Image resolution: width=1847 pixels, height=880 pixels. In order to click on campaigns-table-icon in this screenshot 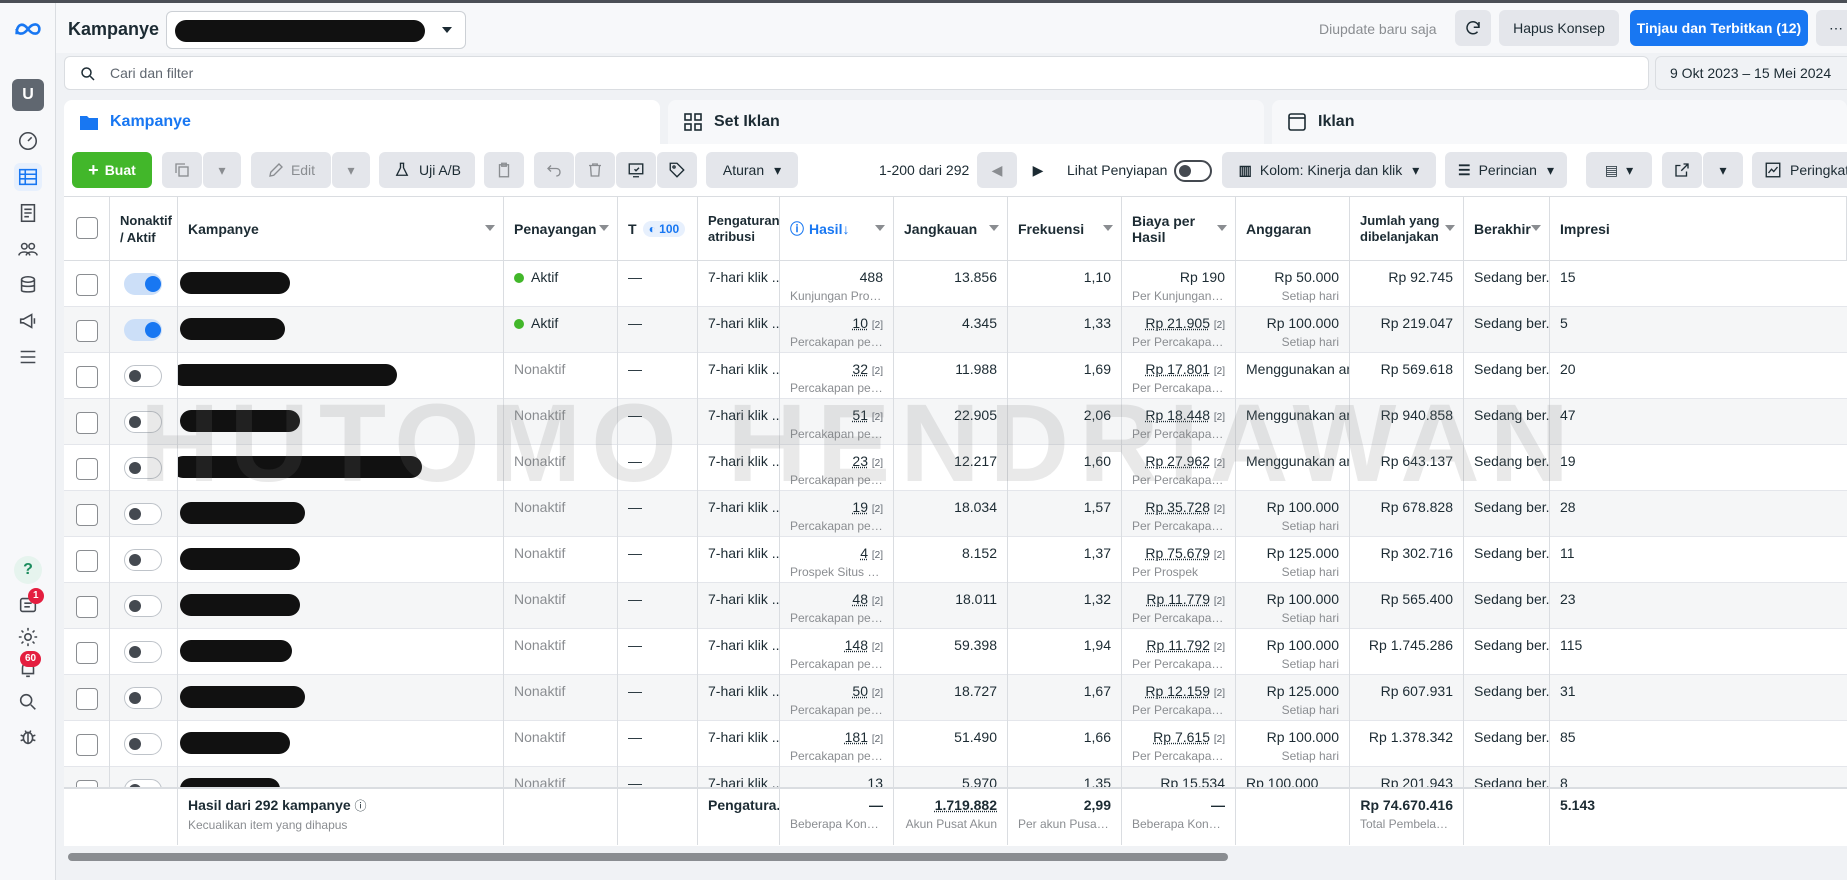, I will do `click(28, 177)`.